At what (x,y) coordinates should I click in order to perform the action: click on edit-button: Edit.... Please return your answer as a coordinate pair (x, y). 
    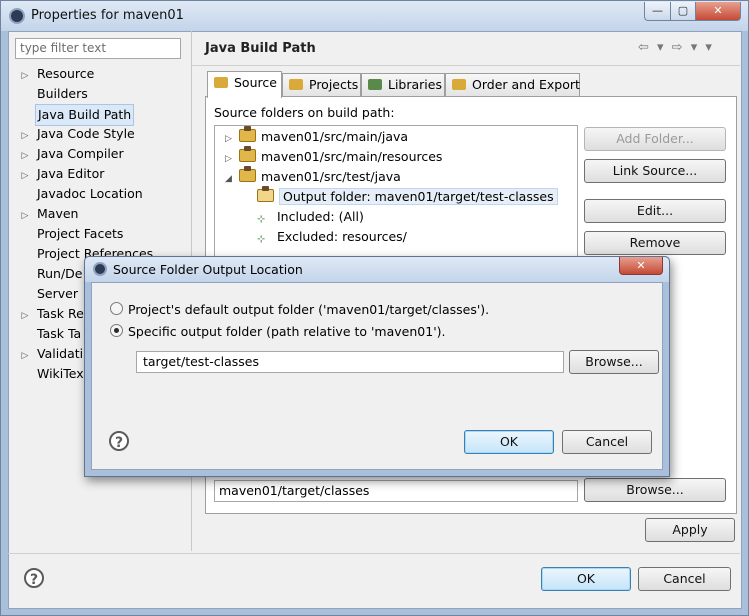
    Looking at the image, I should click on (655, 211).